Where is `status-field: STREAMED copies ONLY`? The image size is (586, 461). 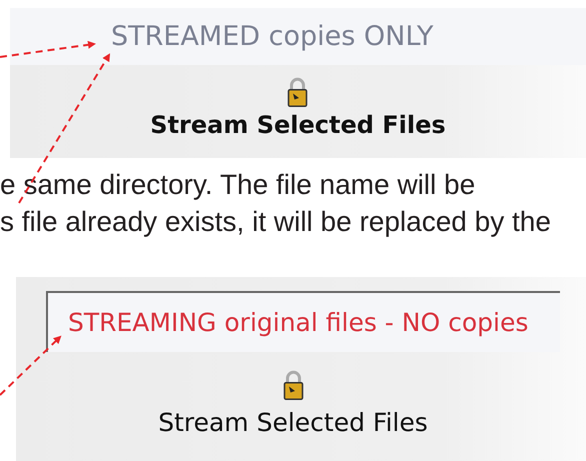 status-field: STREAMED copies ONLY is located at coordinates (298, 36).